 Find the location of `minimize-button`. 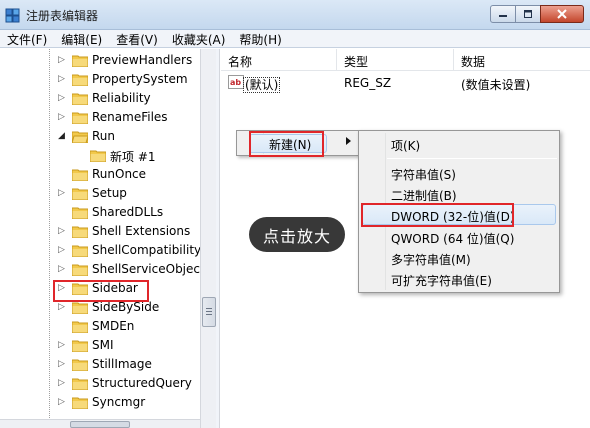

minimize-button is located at coordinates (503, 14).